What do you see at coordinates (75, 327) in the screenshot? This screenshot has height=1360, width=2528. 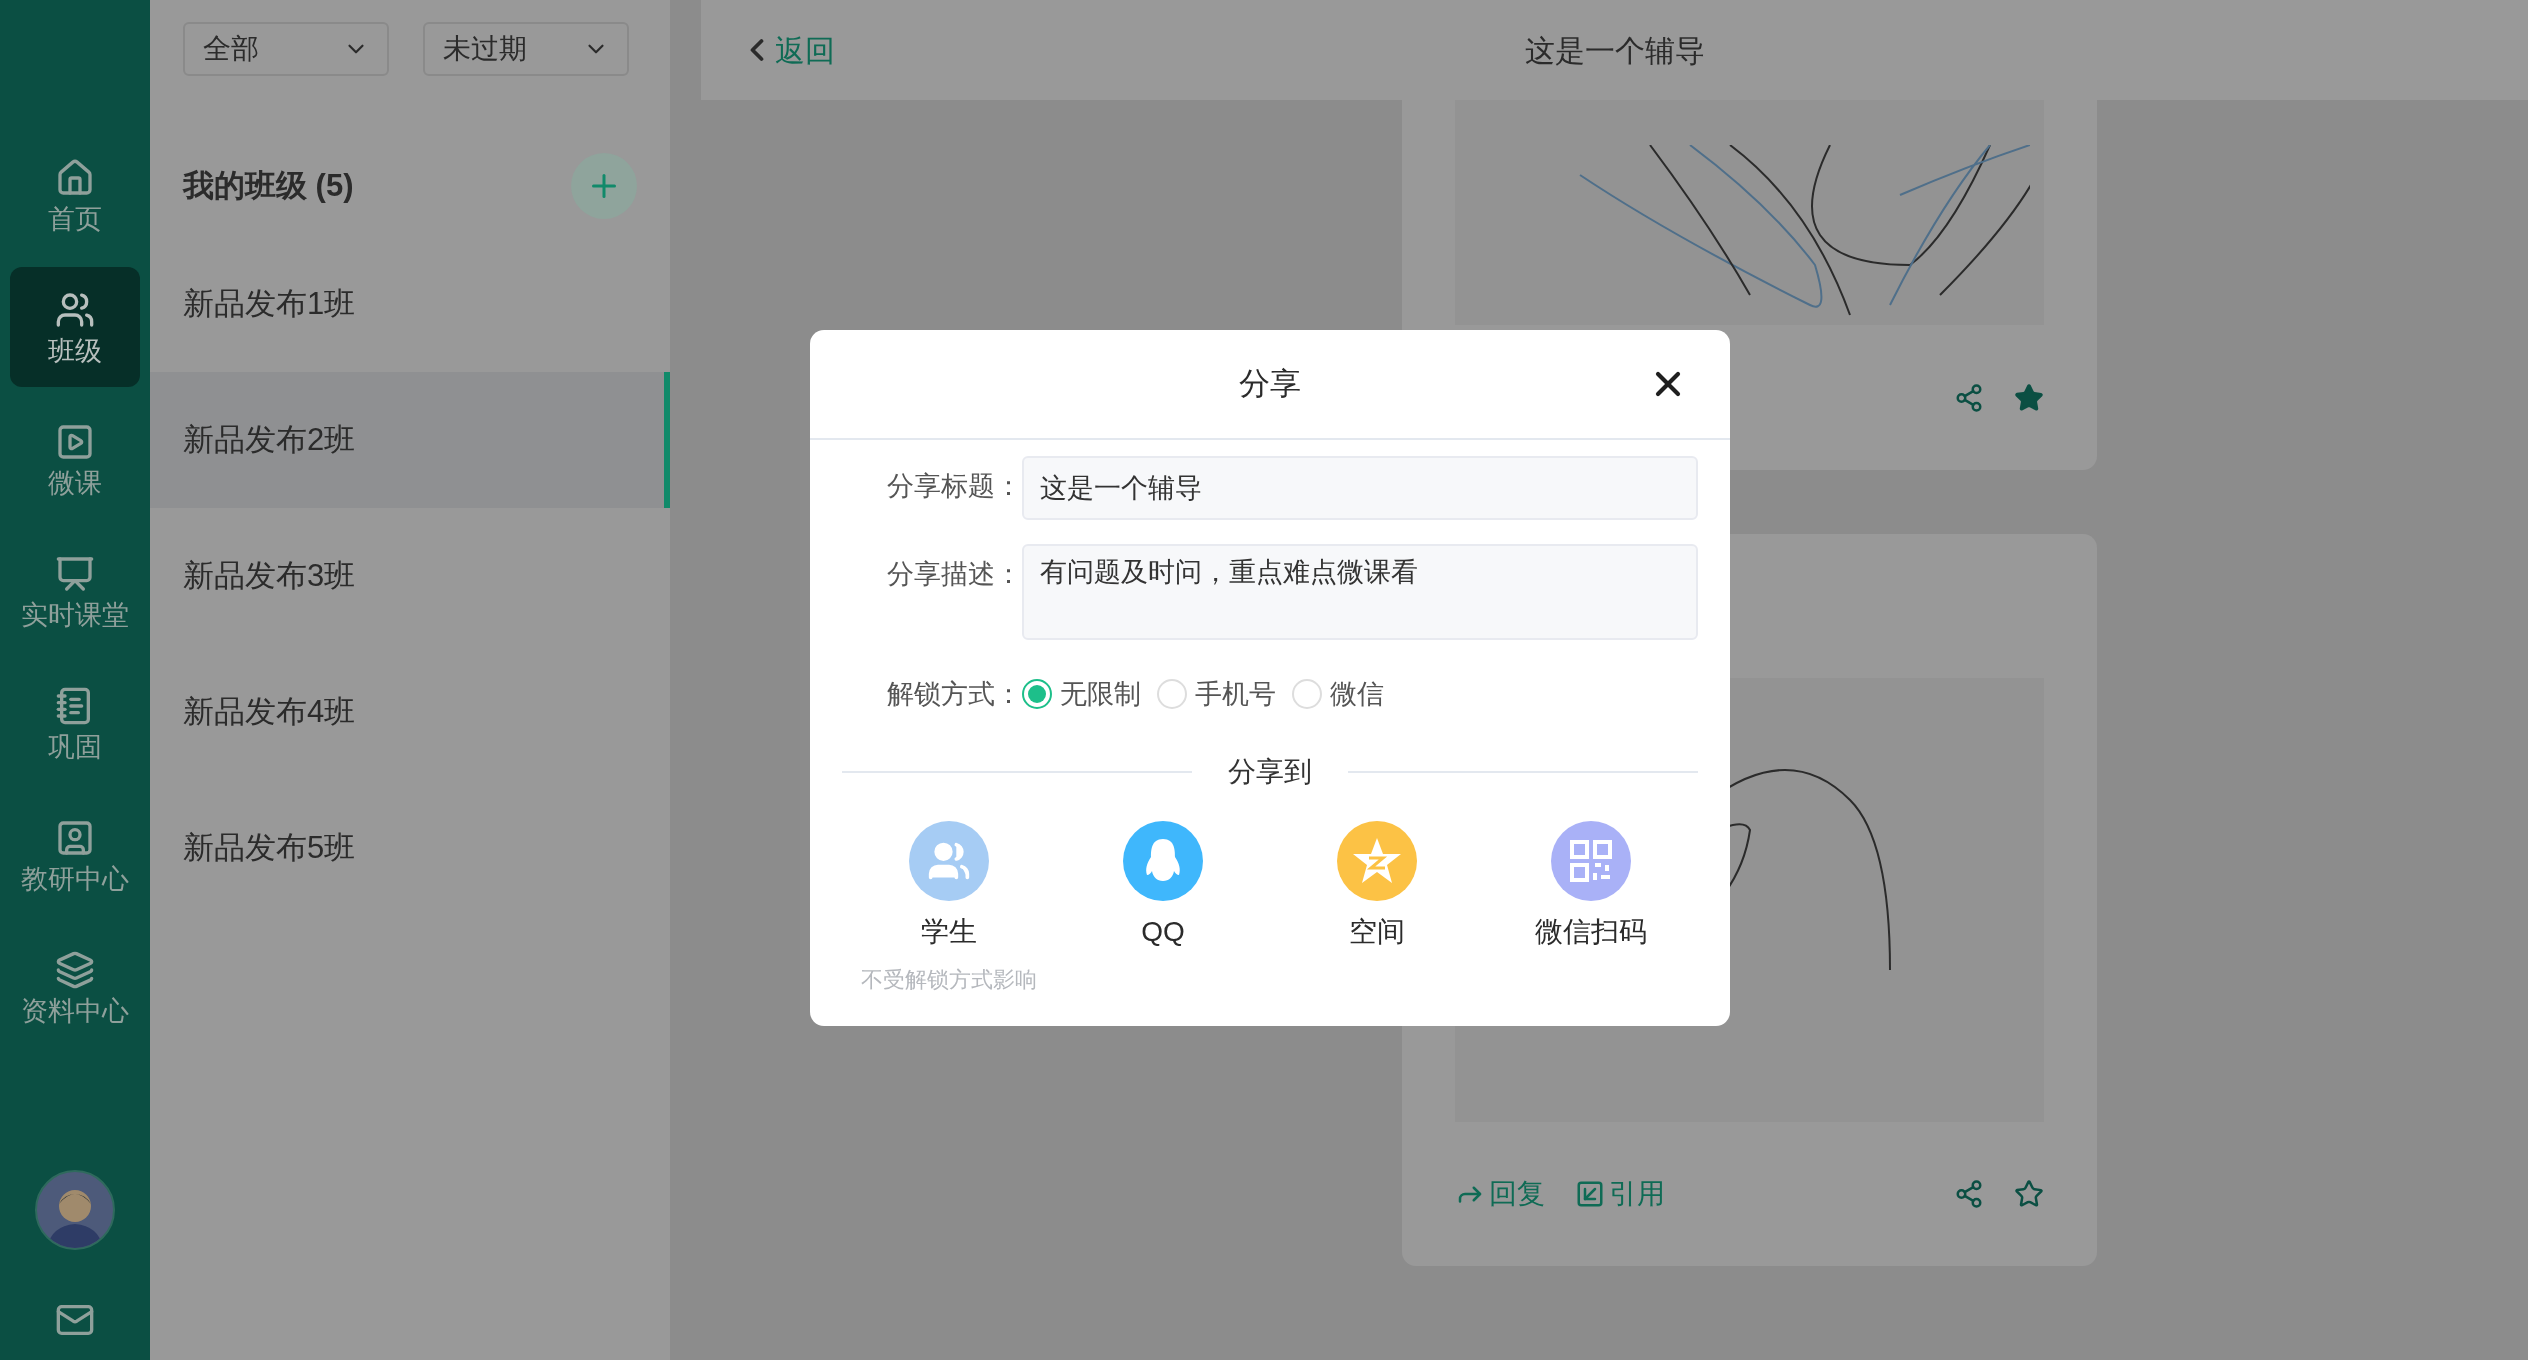 I see `nav-item: 班级` at bounding box center [75, 327].